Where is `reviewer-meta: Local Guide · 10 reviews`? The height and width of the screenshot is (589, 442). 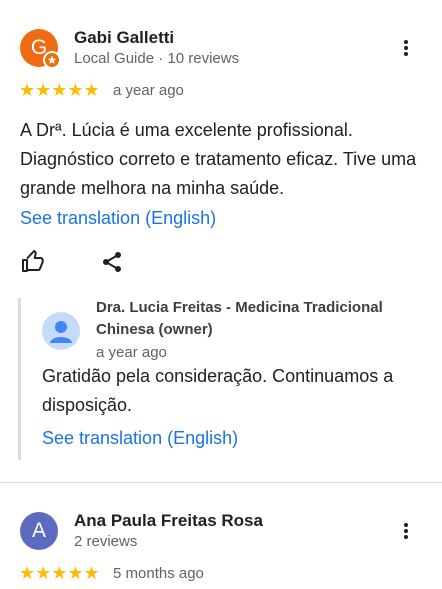 reviewer-meta: Local Guide · 10 reviews is located at coordinates (157, 58).